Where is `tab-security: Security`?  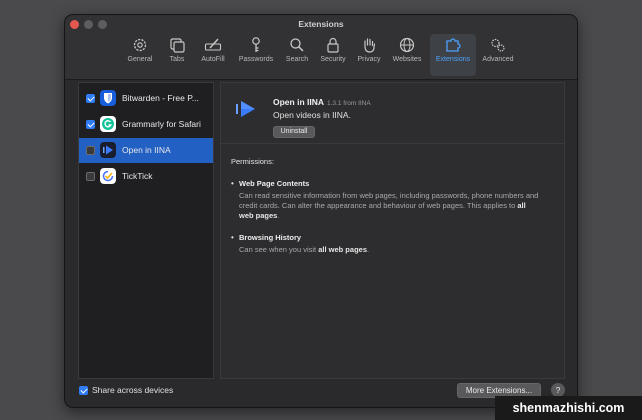
tab-security: Security is located at coordinates (333, 55).